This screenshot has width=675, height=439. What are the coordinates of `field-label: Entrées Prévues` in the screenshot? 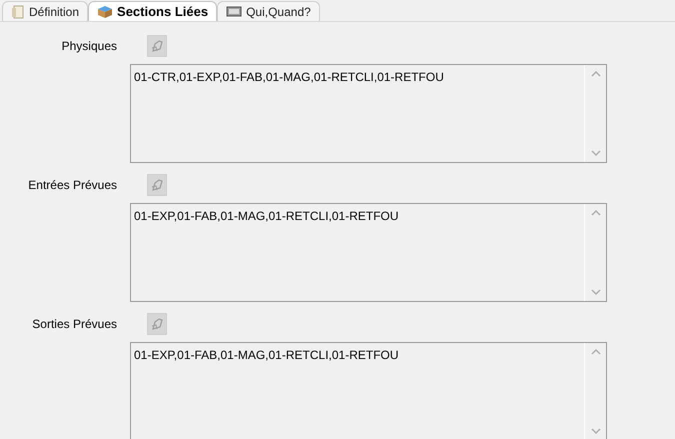 It's located at (72, 185).